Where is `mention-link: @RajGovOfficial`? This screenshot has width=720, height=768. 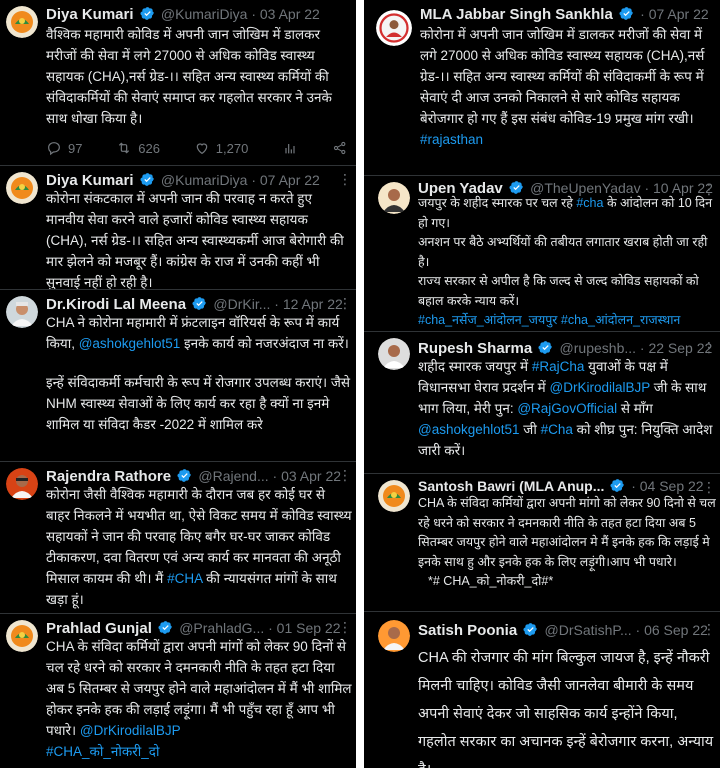
mention-link: @RajGovOfficial is located at coordinates (567, 408).